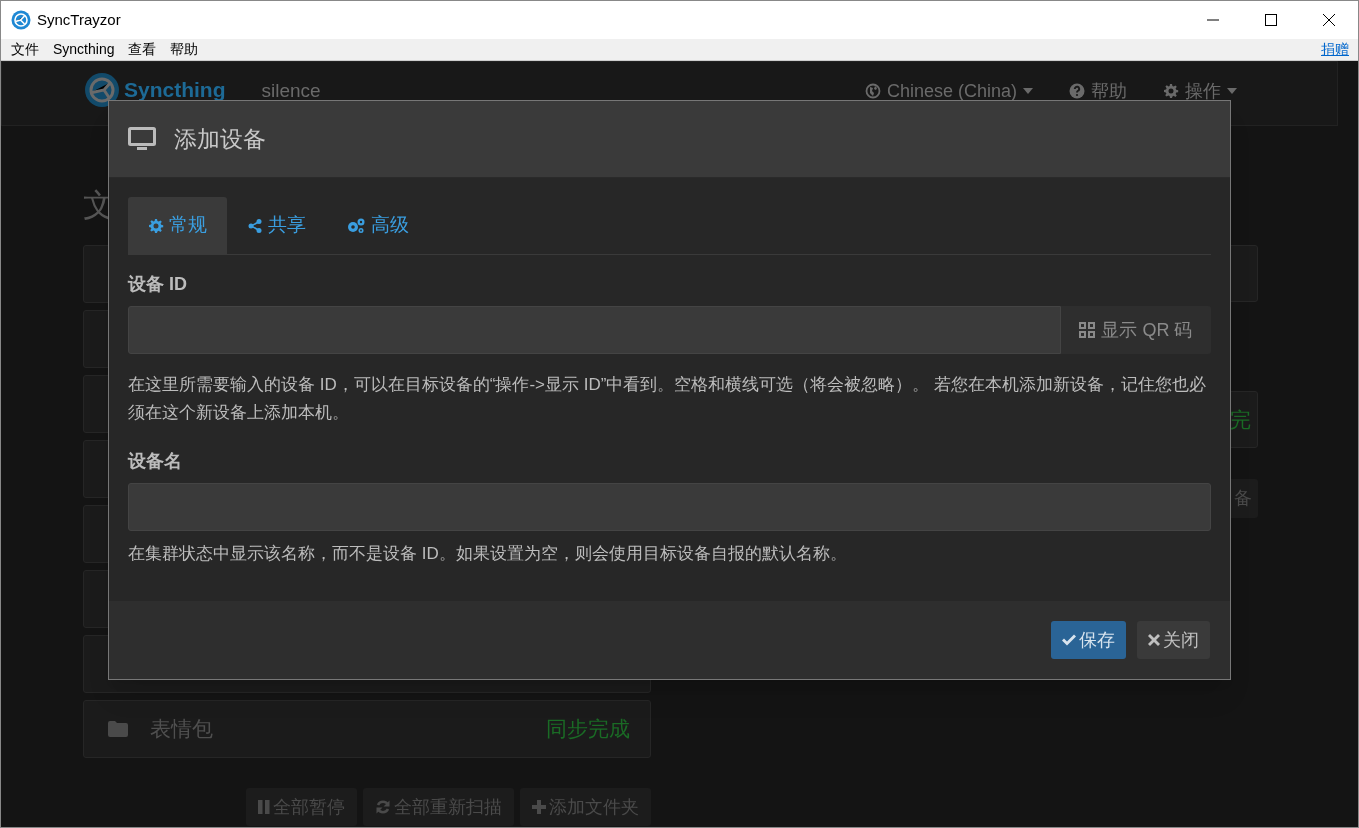 This screenshot has height=828, width=1359. What do you see at coordinates (118, 729) in the screenshot?
I see `folder-icon` at bounding box center [118, 729].